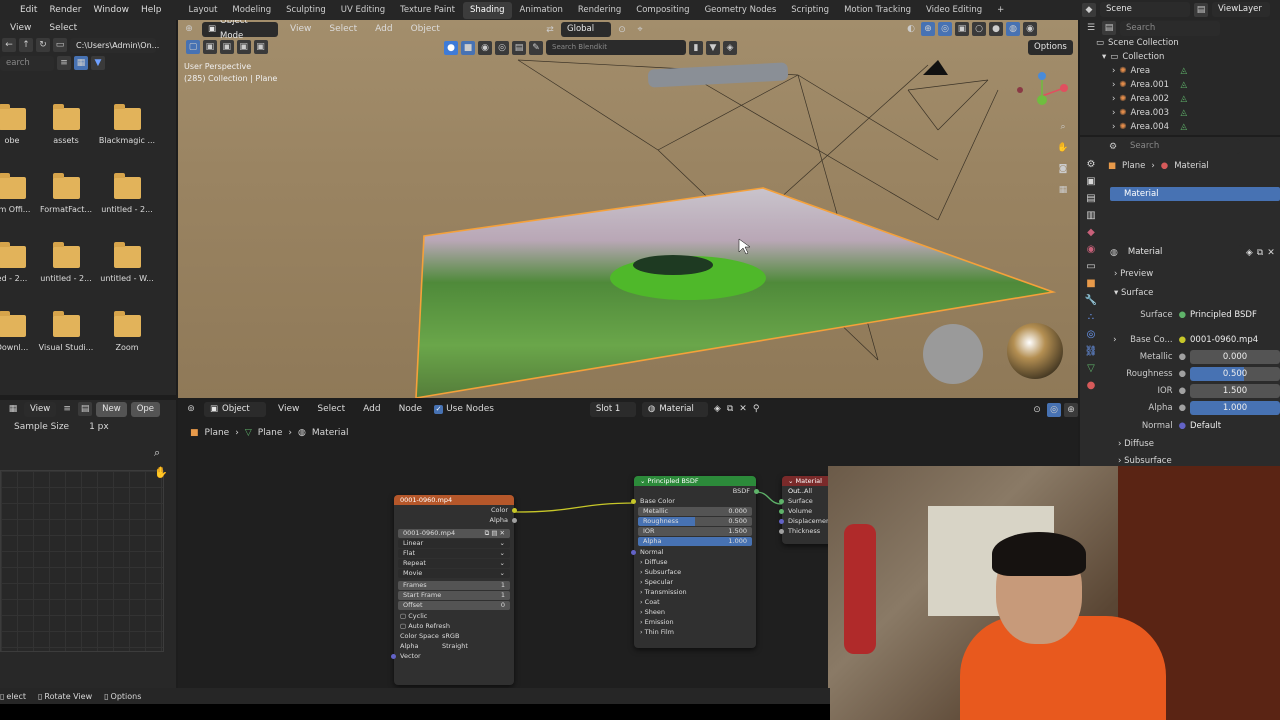  I want to click on subsurface-panel-header: › Subsurface, so click(1145, 461).